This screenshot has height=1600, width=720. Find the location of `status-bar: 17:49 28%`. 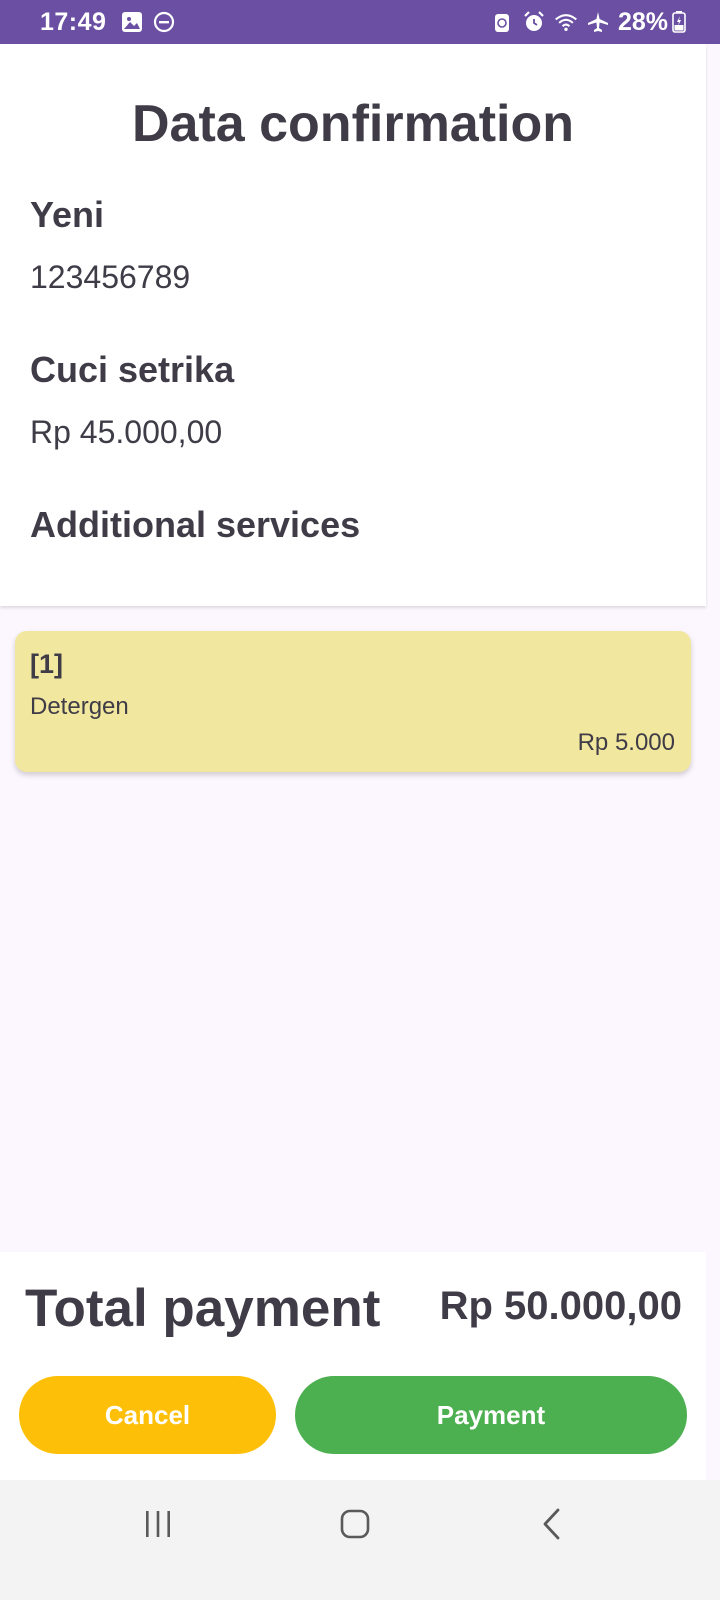

status-bar: 17:49 28% is located at coordinates (360, 22).